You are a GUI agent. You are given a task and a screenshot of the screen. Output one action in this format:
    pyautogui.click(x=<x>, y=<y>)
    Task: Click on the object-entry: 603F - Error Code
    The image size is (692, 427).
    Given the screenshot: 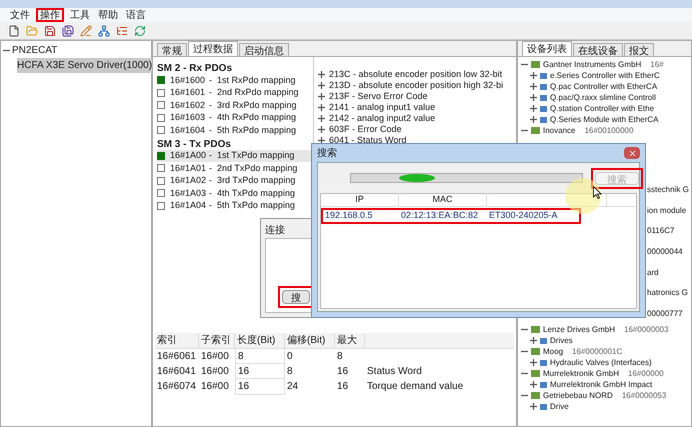 What is the action you would take?
    pyautogui.click(x=365, y=129)
    